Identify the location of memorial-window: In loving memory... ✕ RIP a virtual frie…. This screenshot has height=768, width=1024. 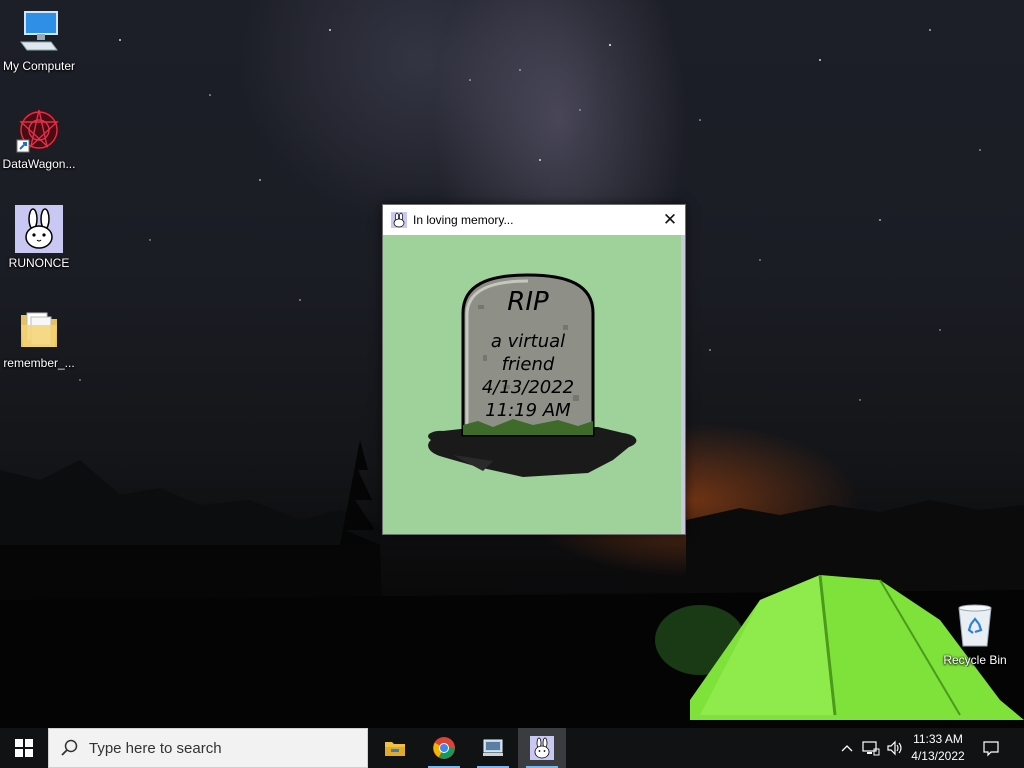
(534, 369).